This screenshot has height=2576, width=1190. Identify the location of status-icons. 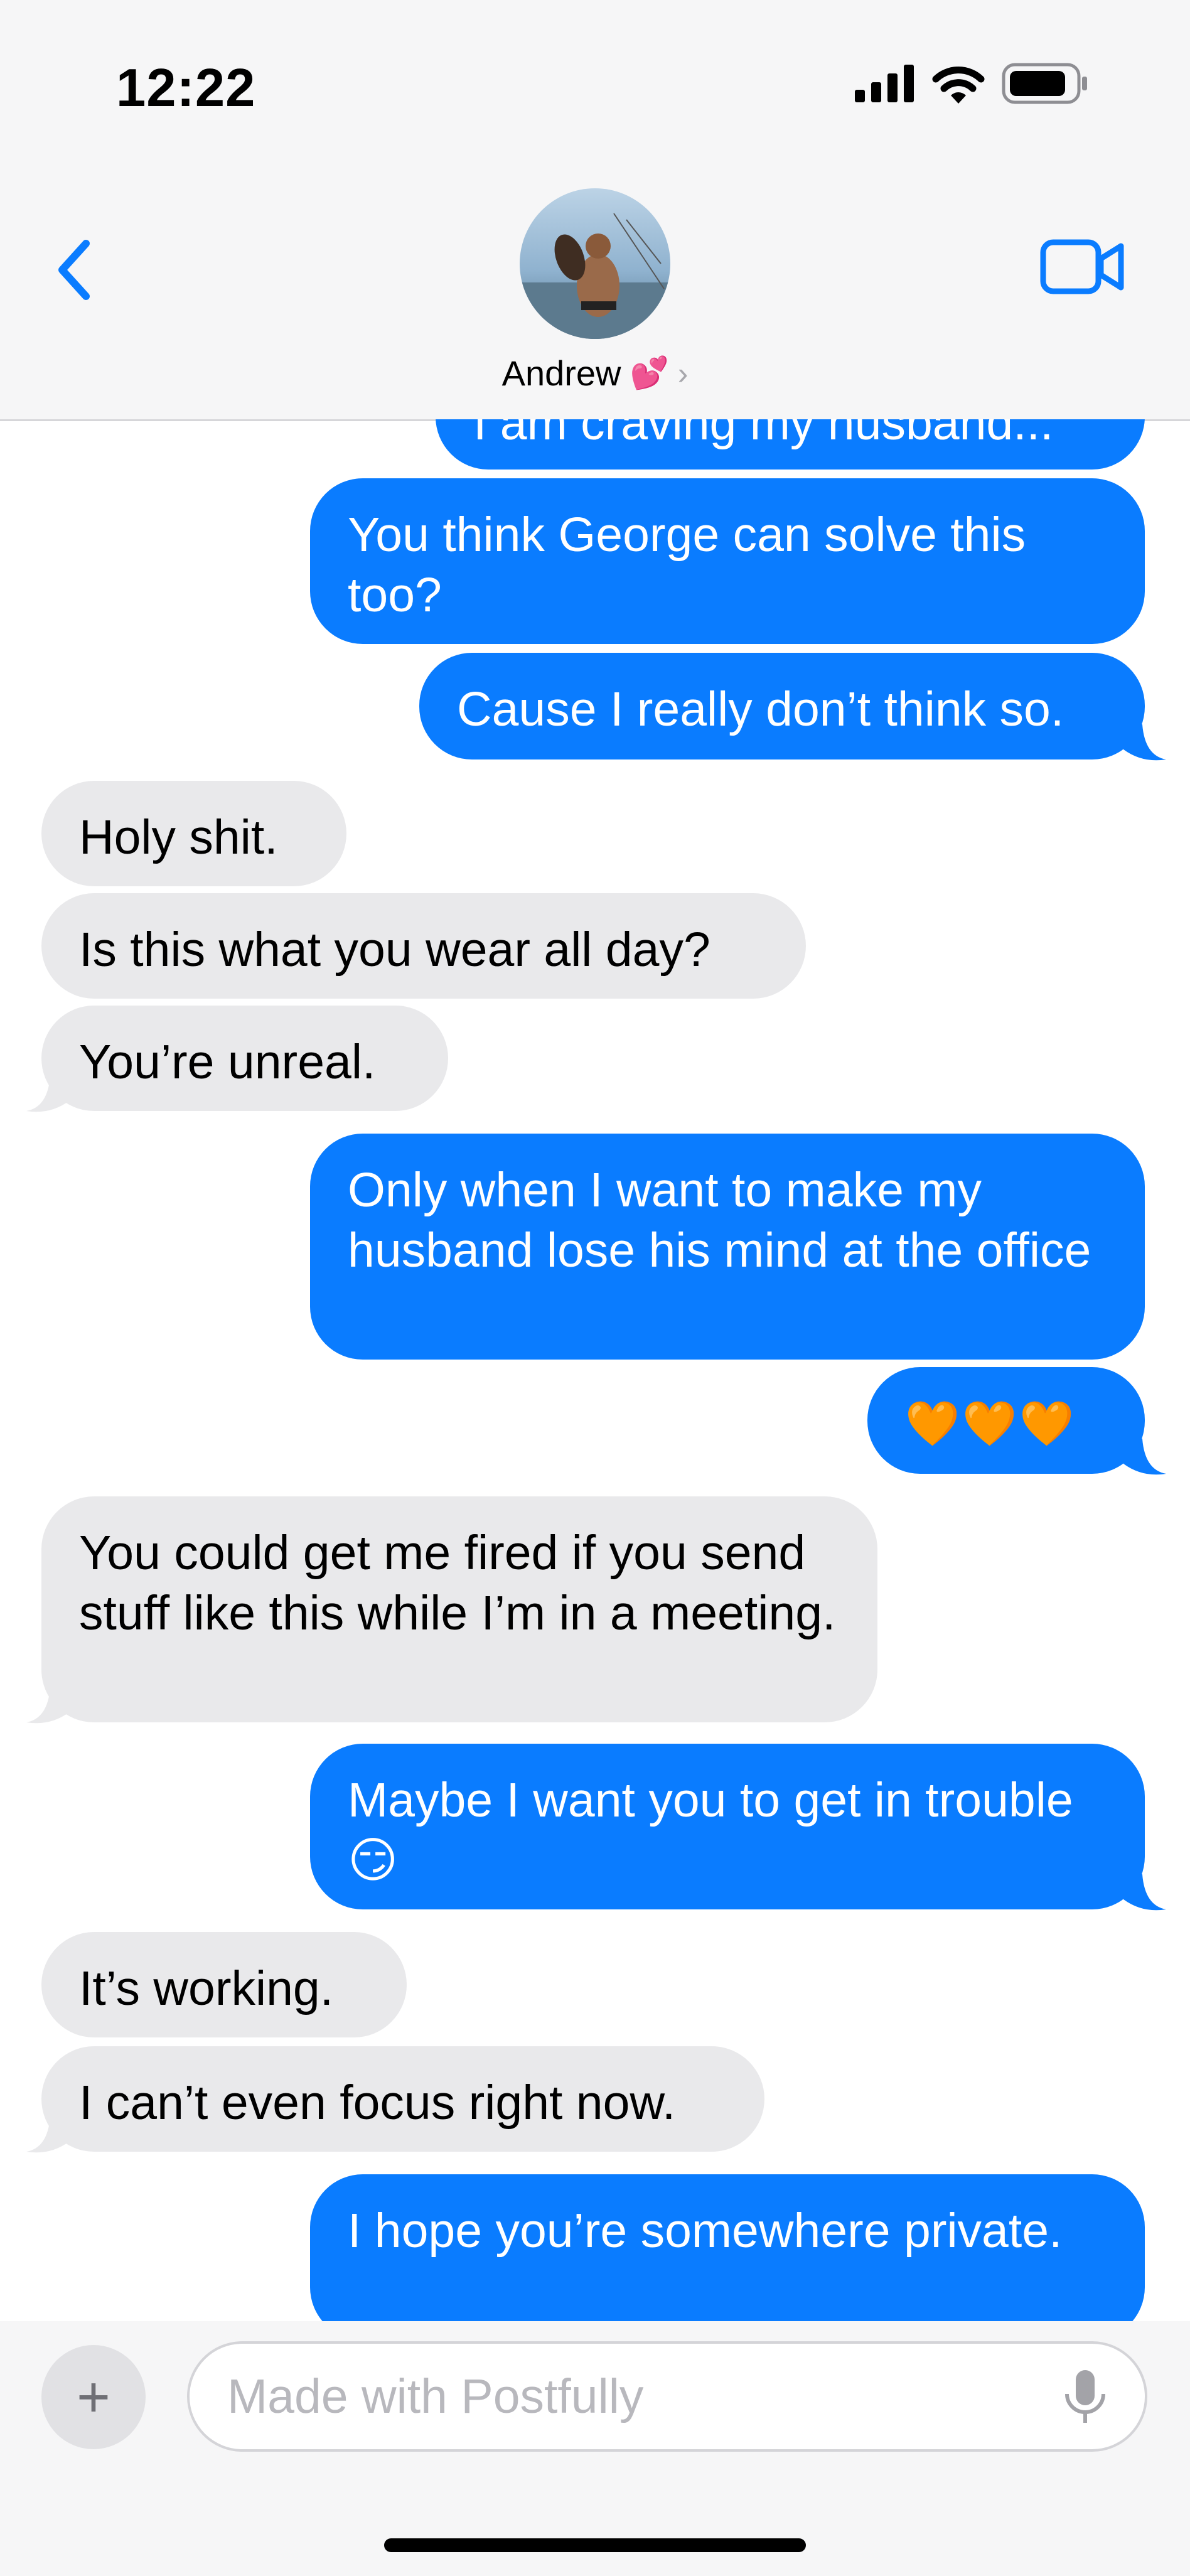
(973, 83).